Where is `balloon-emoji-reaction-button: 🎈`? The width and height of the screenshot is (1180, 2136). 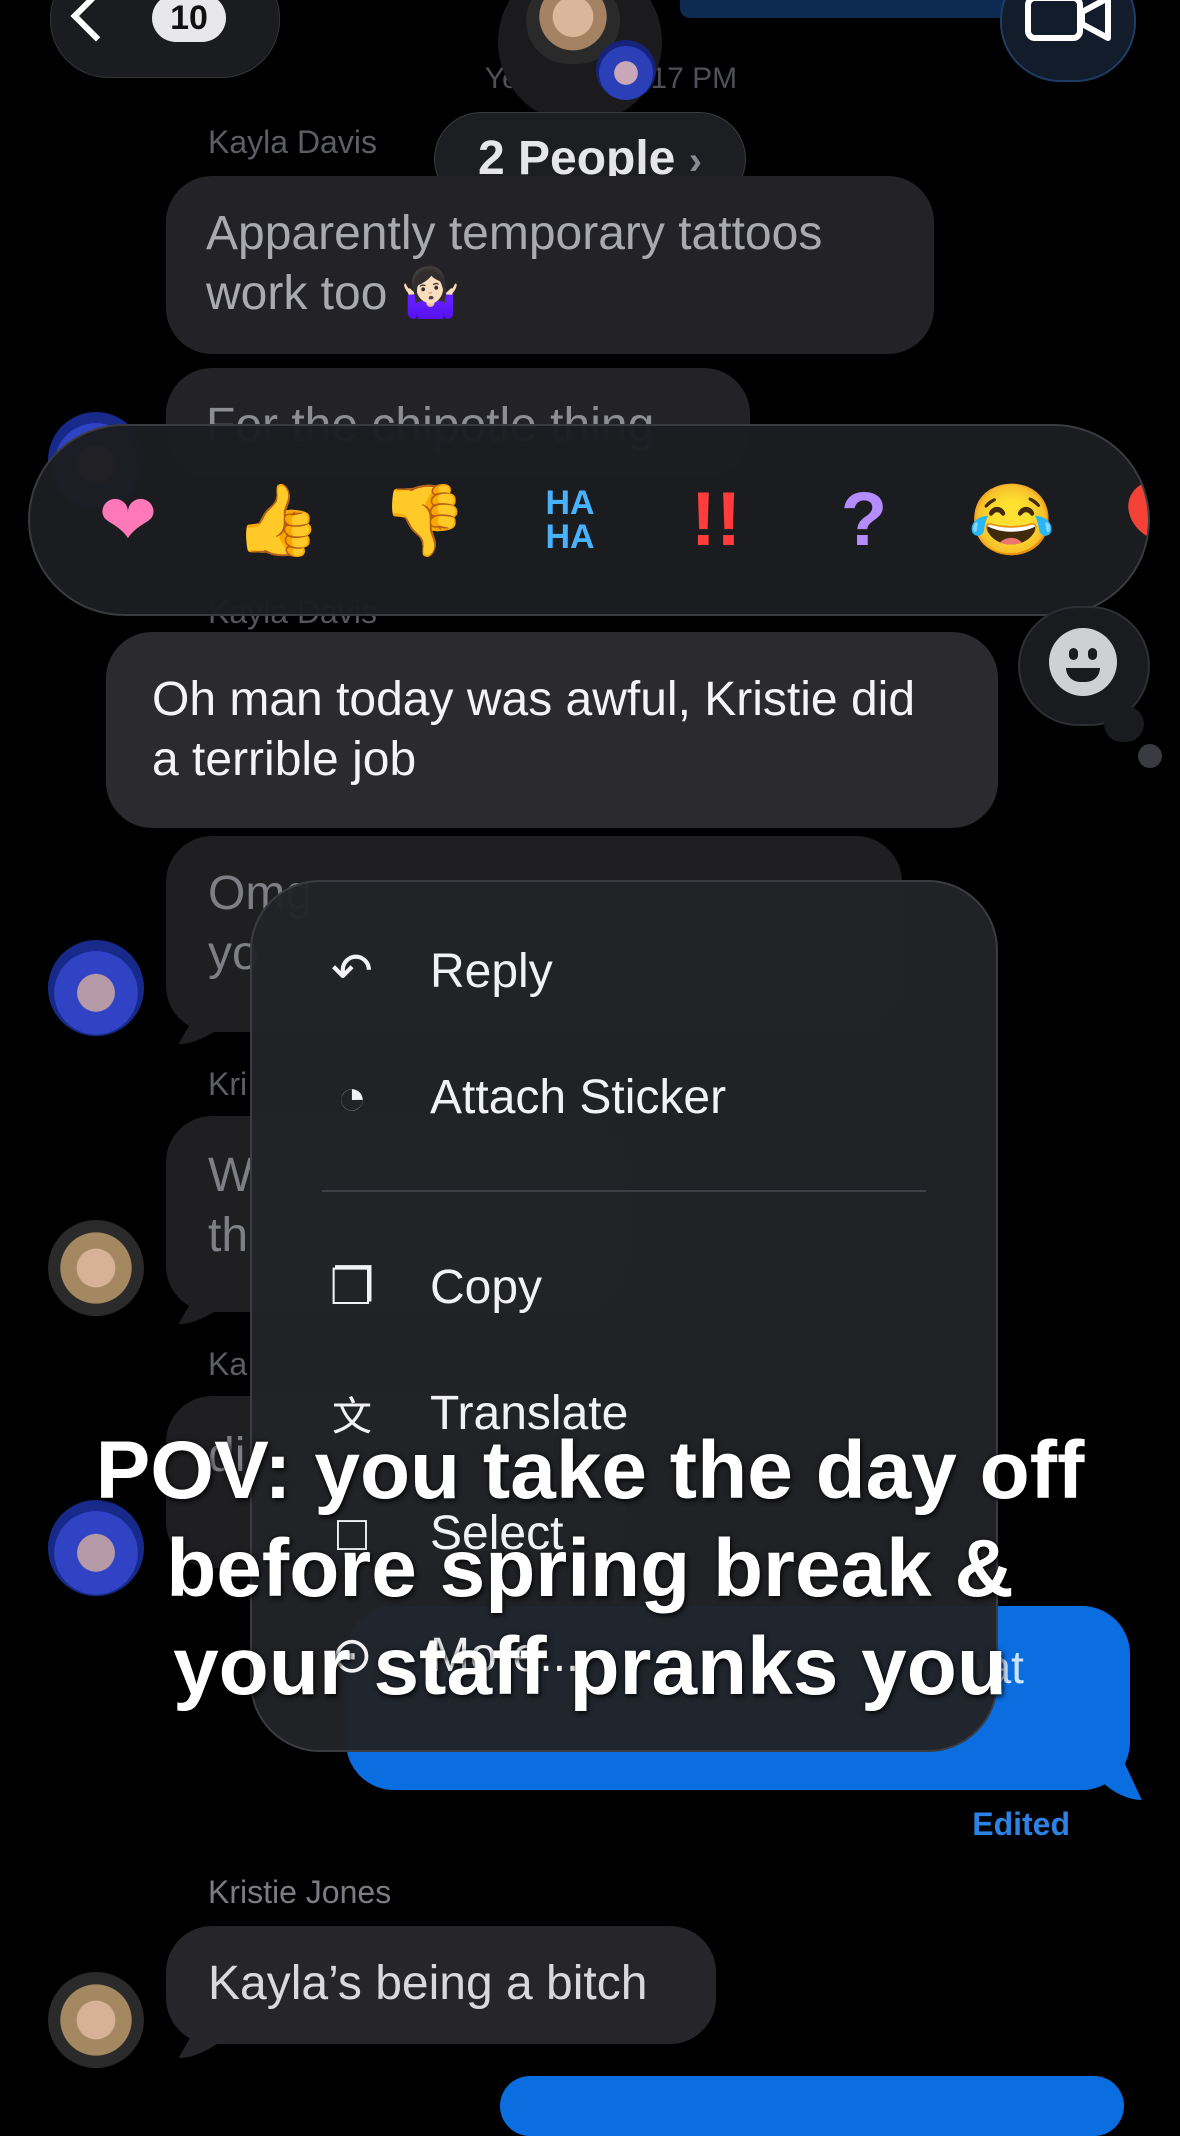 balloon-emoji-reaction-button: 🎈 is located at coordinates (1129, 520).